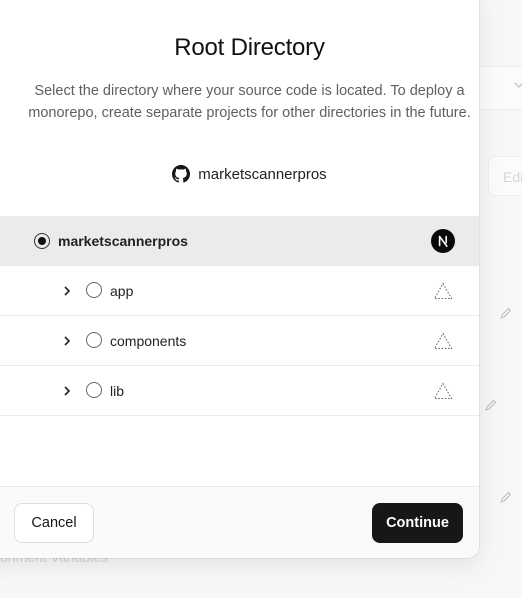 The height and width of the screenshot is (598, 522). I want to click on nextjs-icon, so click(443, 241).